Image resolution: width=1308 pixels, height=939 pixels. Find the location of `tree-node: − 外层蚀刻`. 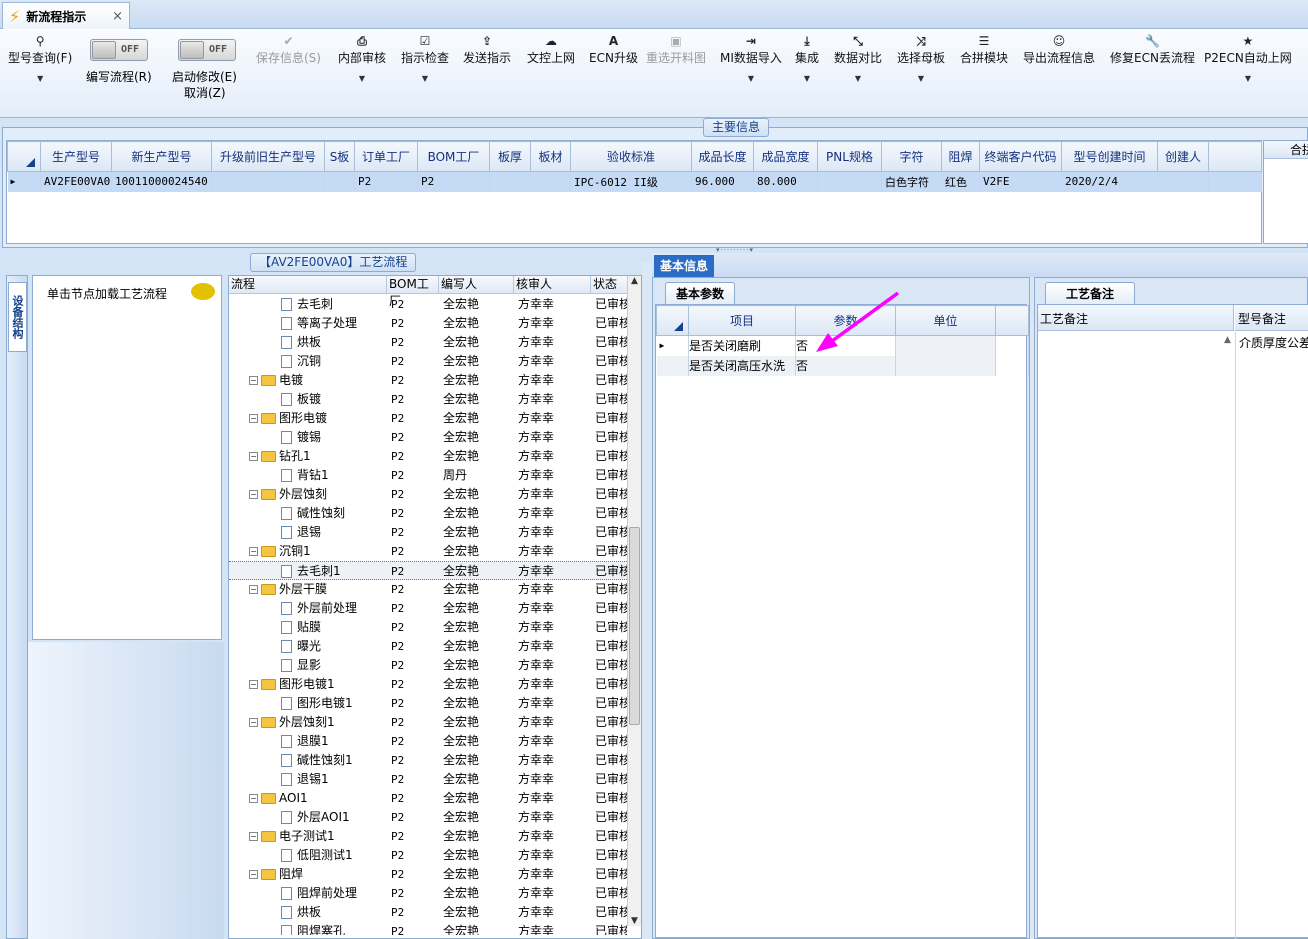

tree-node: − 外层蚀刻 is located at coordinates (288, 494).